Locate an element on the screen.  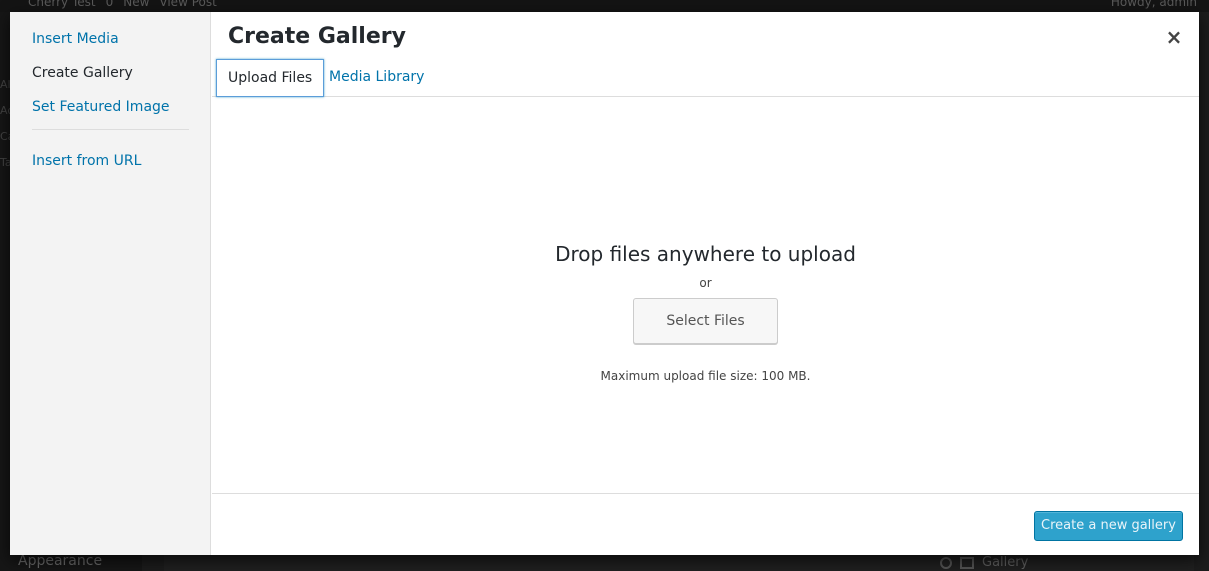
radio-icon is located at coordinates (946, 562).